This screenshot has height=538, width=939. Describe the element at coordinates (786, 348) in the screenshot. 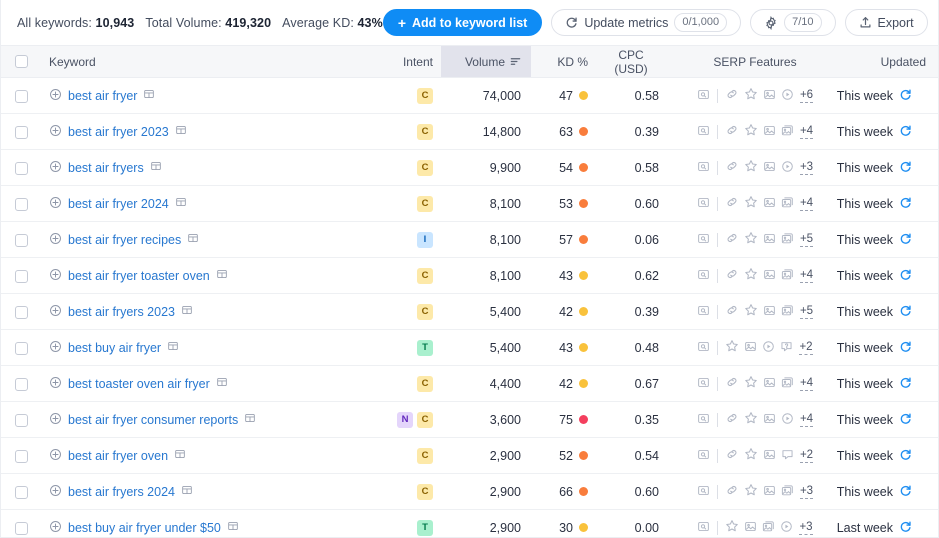

I see `faq-icon` at that location.